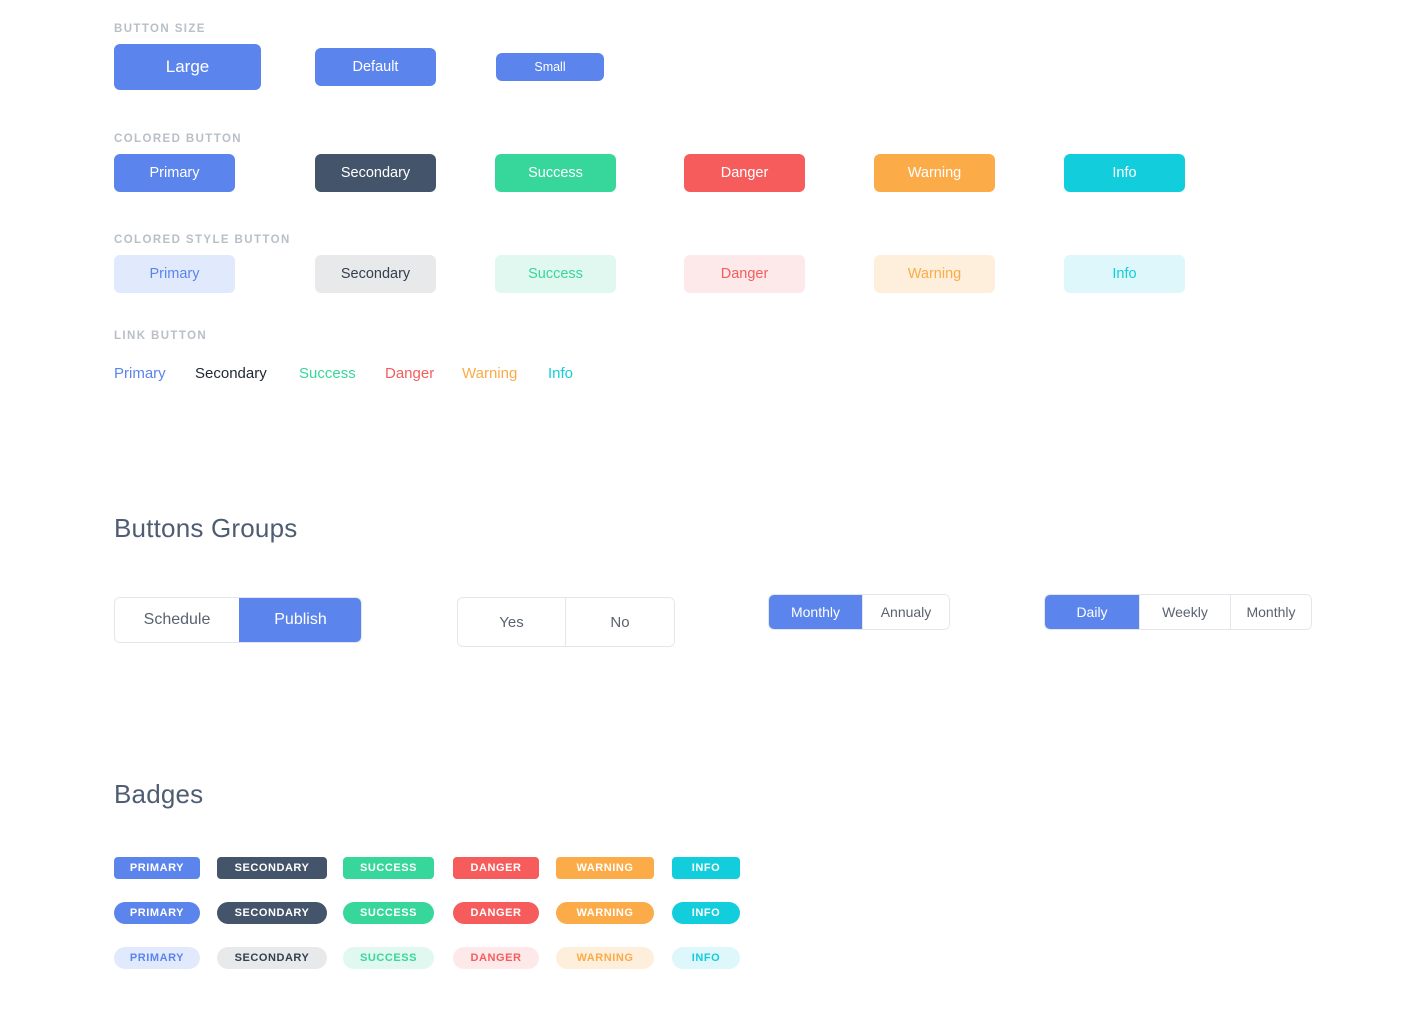  I want to click on button-group-yes-no: Yes No, so click(566, 622).